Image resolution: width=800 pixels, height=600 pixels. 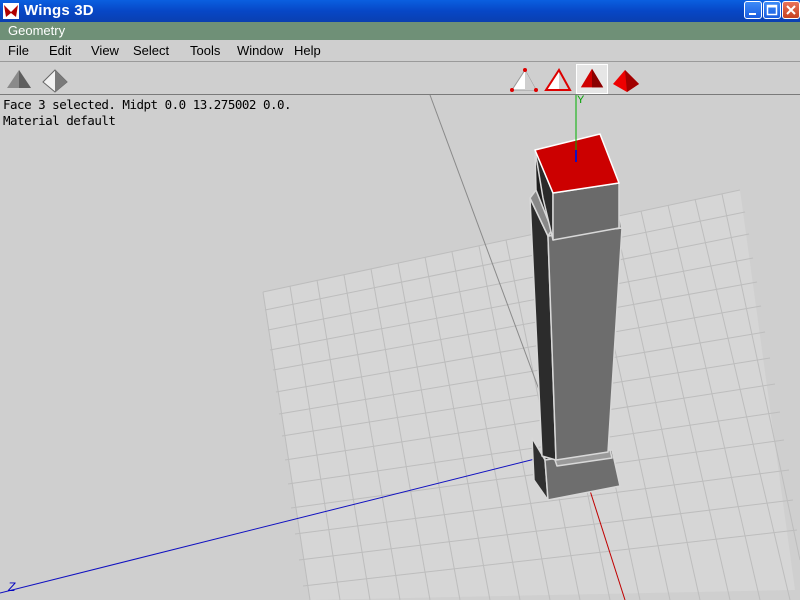 What do you see at coordinates (307, 50) in the screenshot?
I see `menu-help: Help` at bounding box center [307, 50].